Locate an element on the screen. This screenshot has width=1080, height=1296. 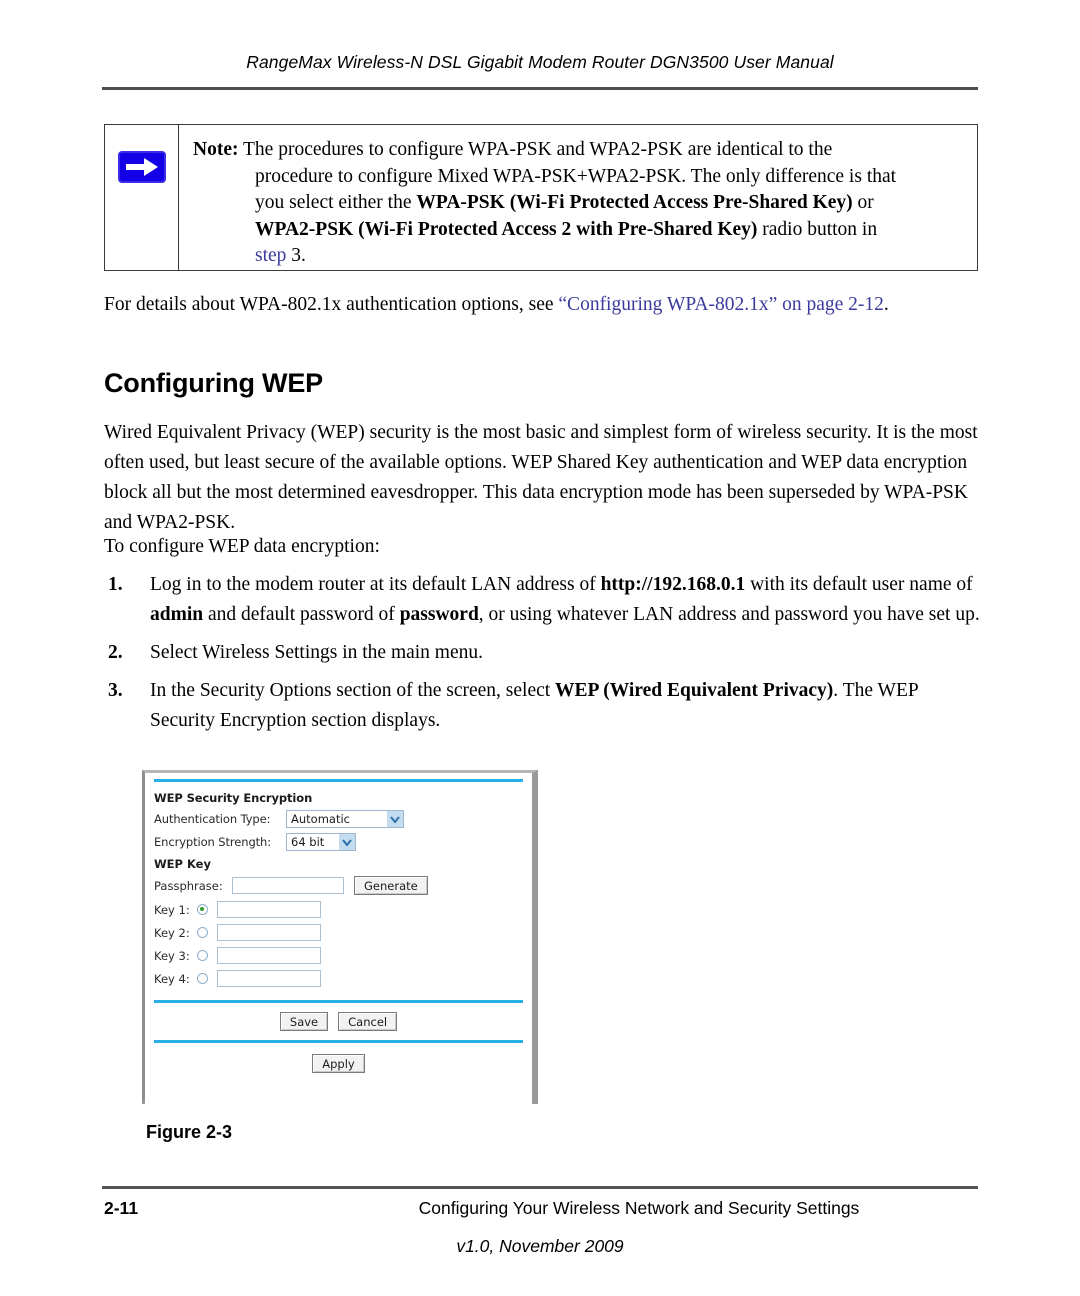
key-3-radio is located at coordinates (202, 955).